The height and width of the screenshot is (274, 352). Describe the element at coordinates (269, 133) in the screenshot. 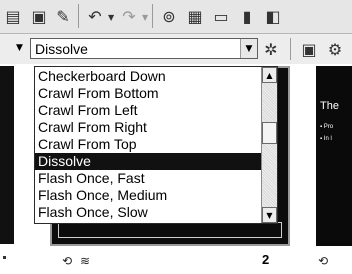

I see `scrollbar-thumb` at that location.